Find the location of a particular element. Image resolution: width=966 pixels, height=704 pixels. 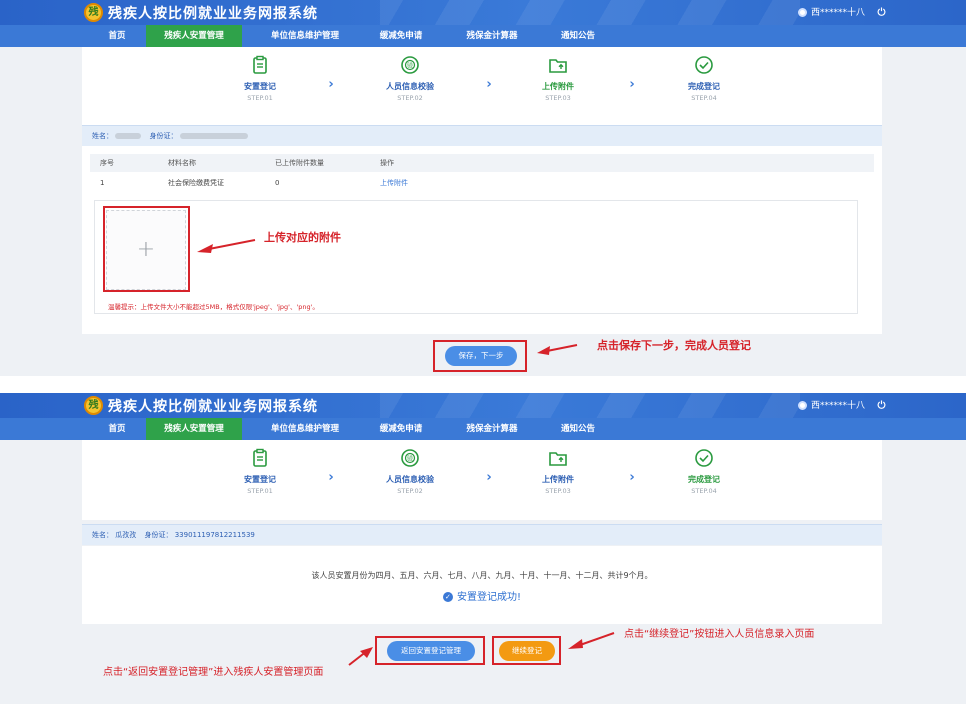

row-index: 1 is located at coordinates (102, 183).